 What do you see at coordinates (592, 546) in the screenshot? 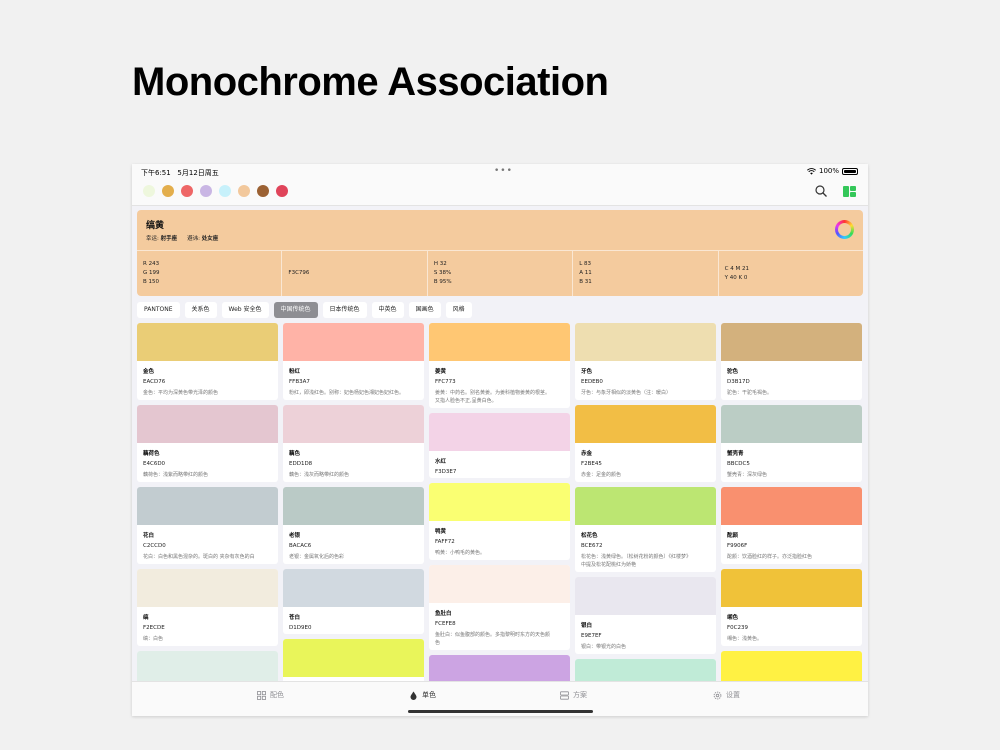
I see `card-hex: BCE672` at bounding box center [592, 546].